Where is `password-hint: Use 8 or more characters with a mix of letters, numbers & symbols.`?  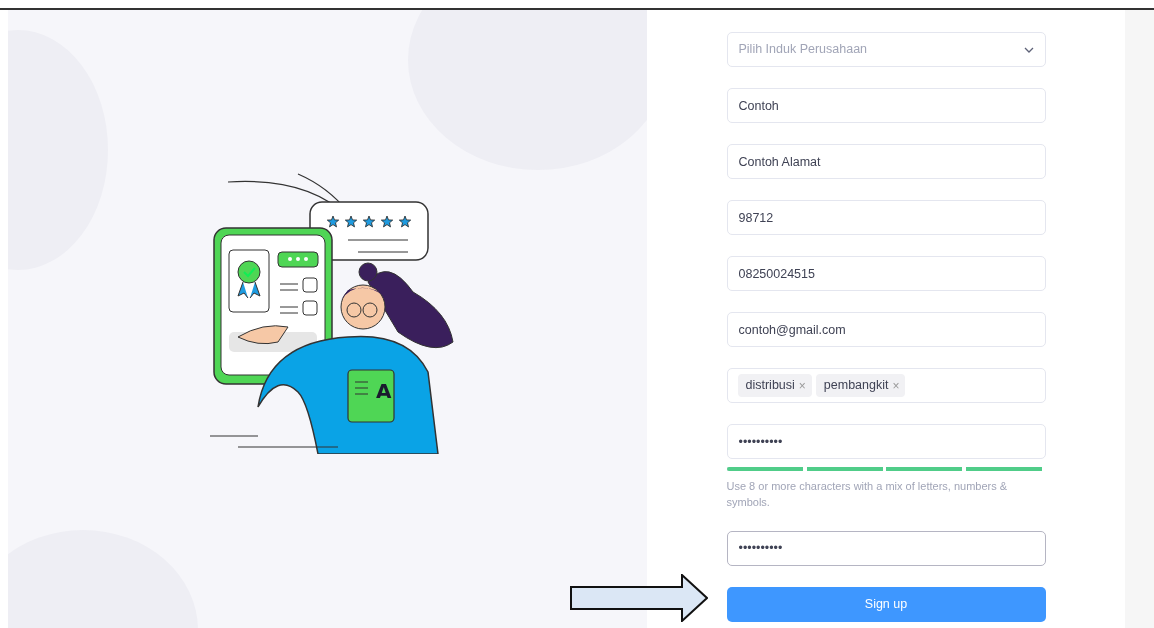 password-hint: Use 8 or more characters with a mix of letters, numbers & symbols. is located at coordinates (867, 494).